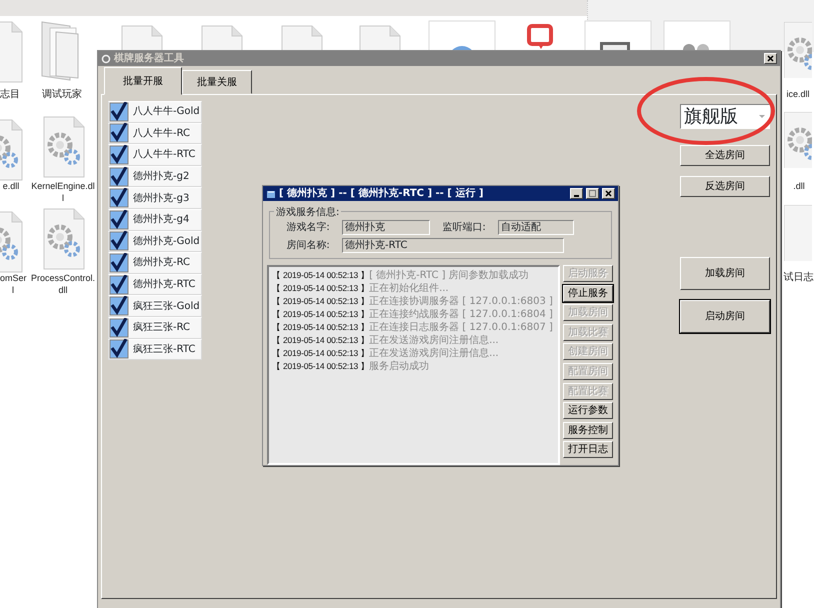 The width and height of the screenshot is (814, 608). I want to click on room-item: 八人牛牛-RC, so click(155, 133).